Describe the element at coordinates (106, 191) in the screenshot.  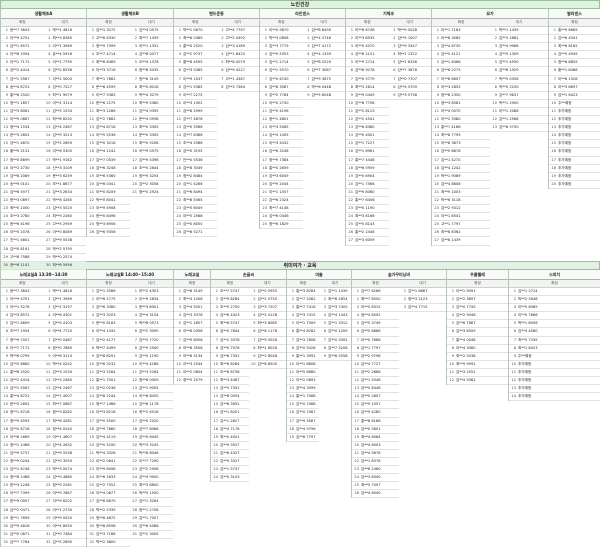
I see `participant-entry: 이**0 8209` at that location.